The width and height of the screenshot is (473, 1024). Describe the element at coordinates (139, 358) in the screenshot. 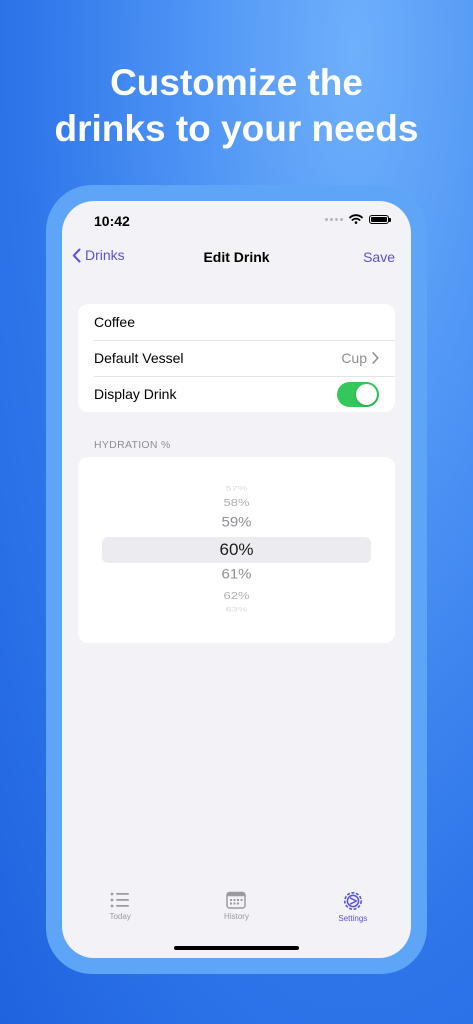

I see `default-vessel-label: Default Vessel` at that location.